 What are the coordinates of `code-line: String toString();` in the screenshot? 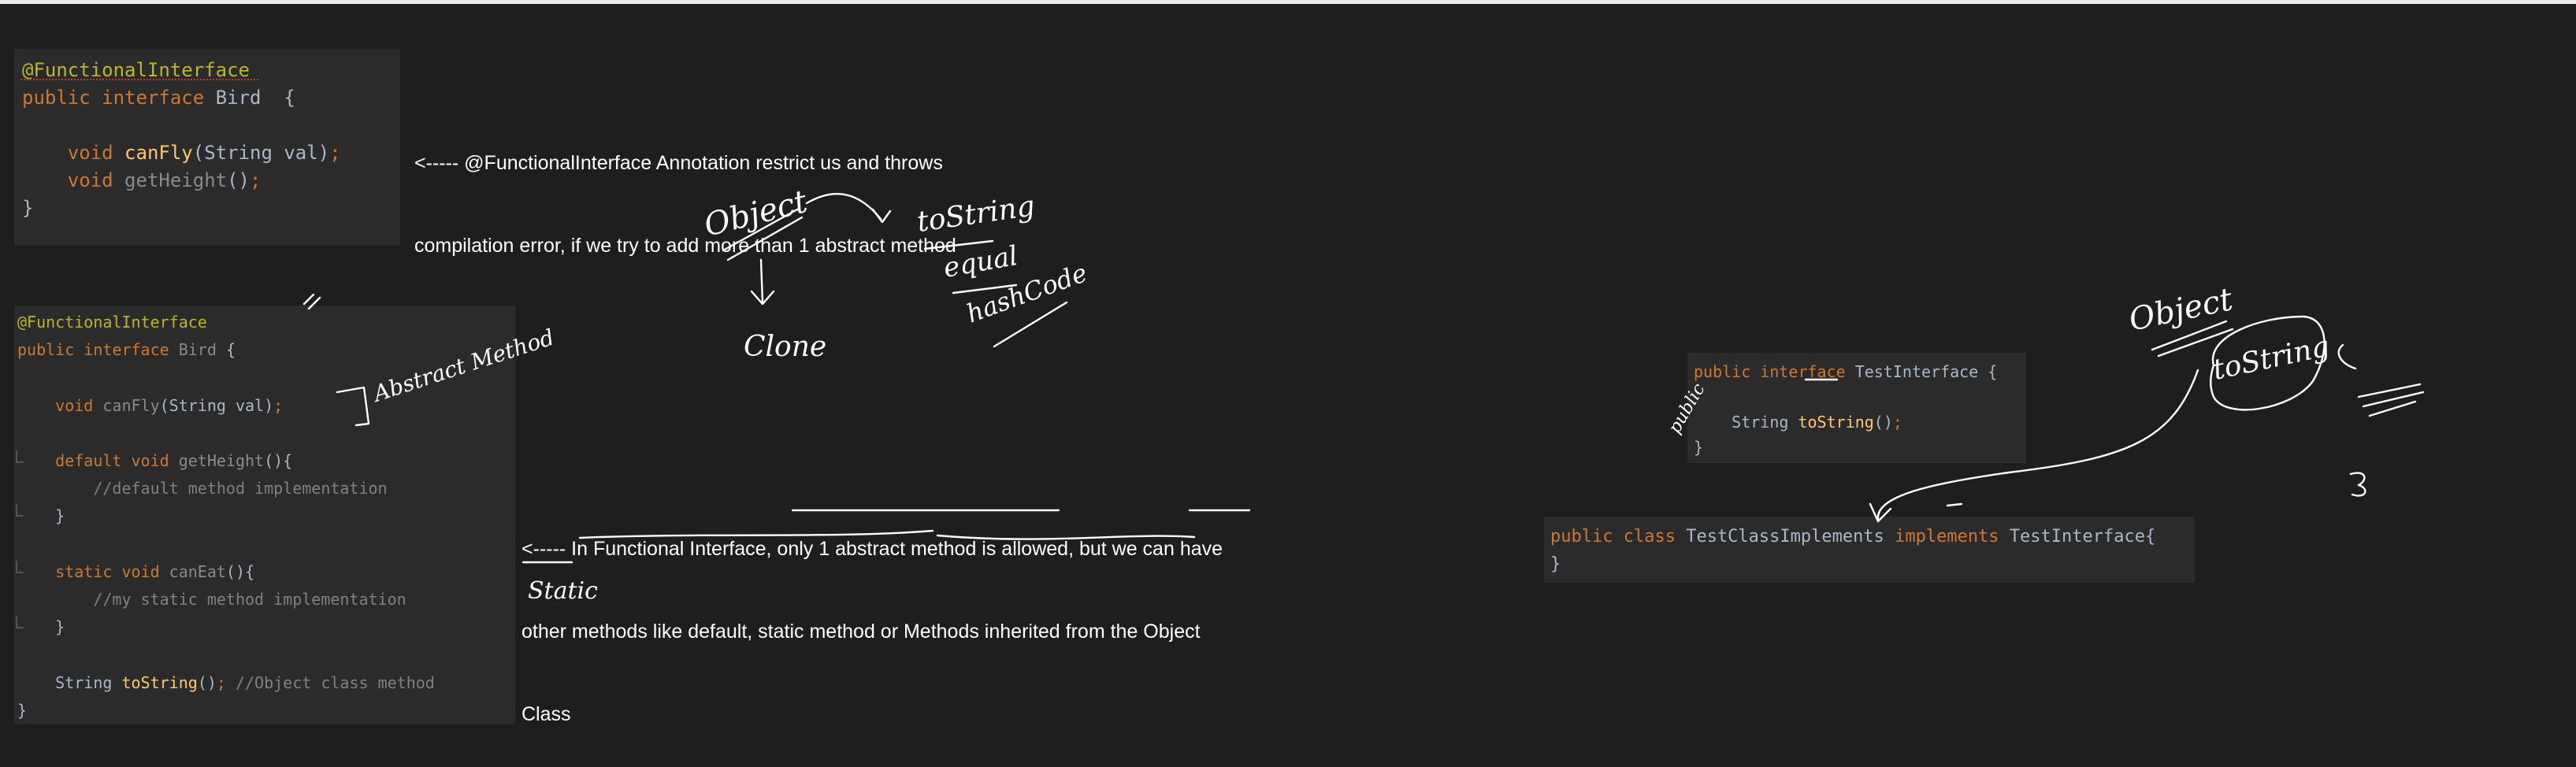 It's located at (1798, 422).